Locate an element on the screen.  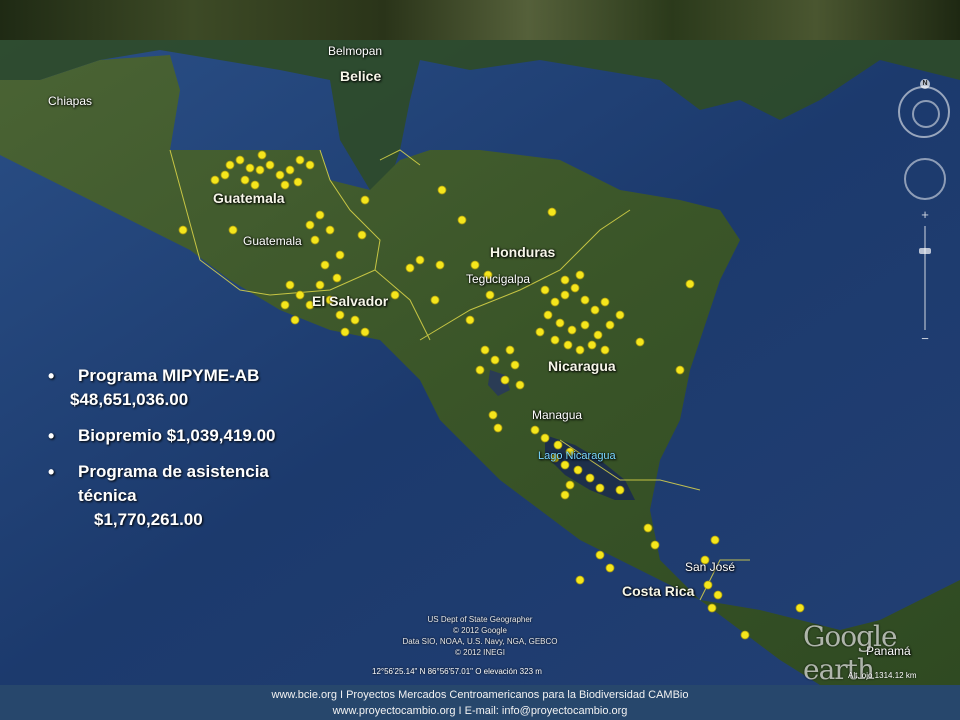
city-managua: Managua is located at coordinates (557, 415).